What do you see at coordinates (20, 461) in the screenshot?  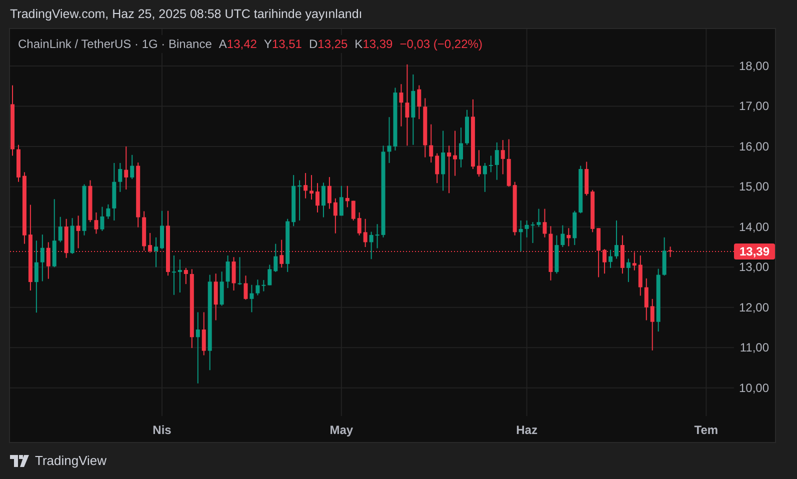 I see `brand-logo-icon` at bounding box center [20, 461].